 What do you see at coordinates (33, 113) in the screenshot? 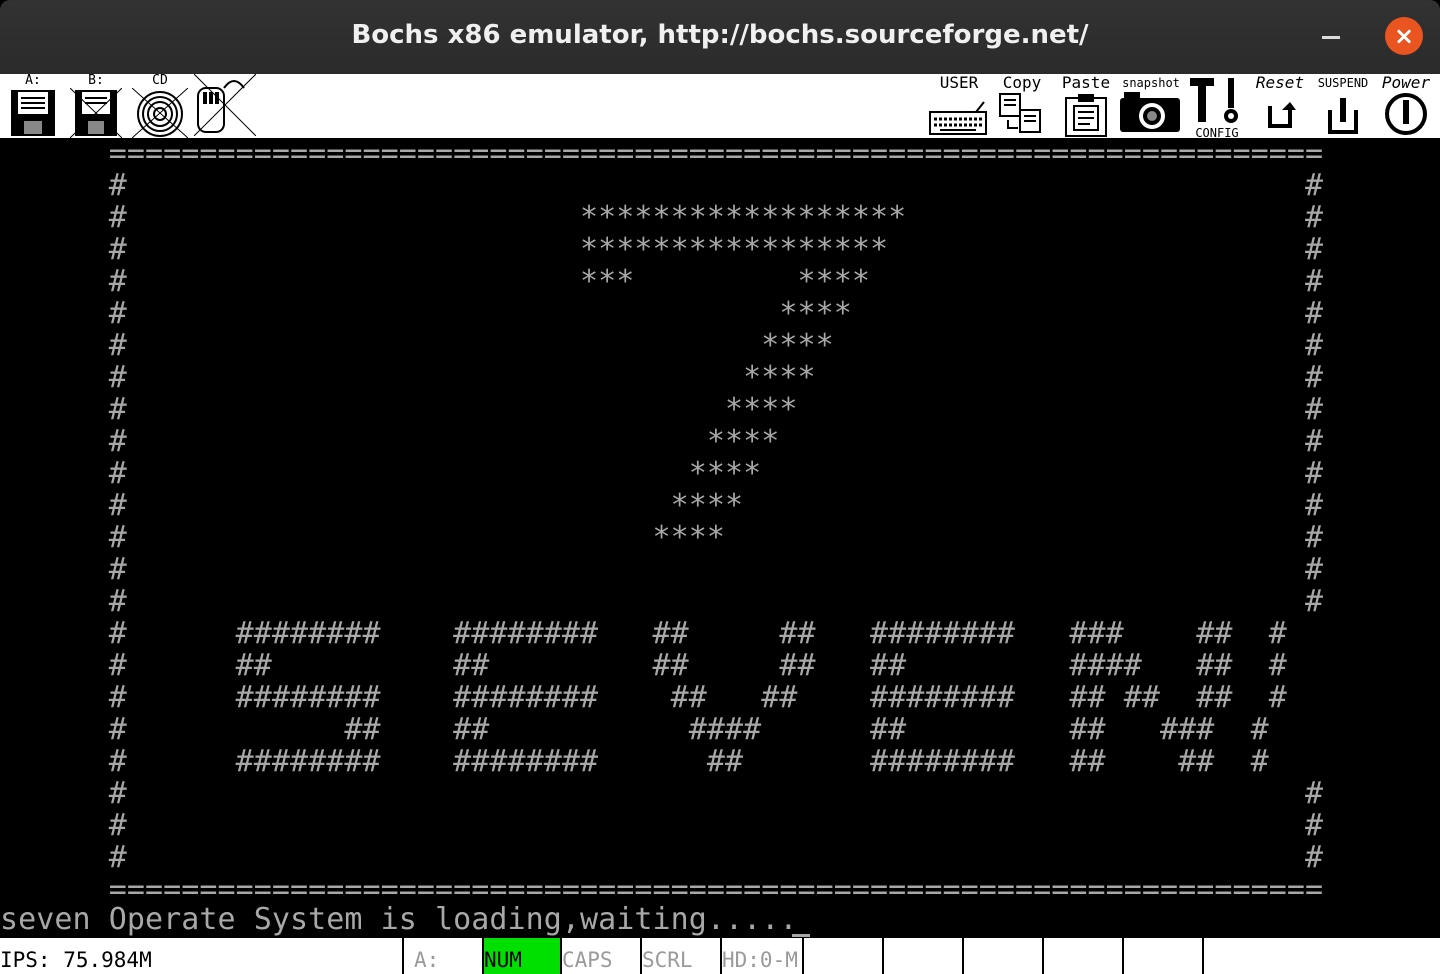
I see `floppy-disk-icon` at bounding box center [33, 113].